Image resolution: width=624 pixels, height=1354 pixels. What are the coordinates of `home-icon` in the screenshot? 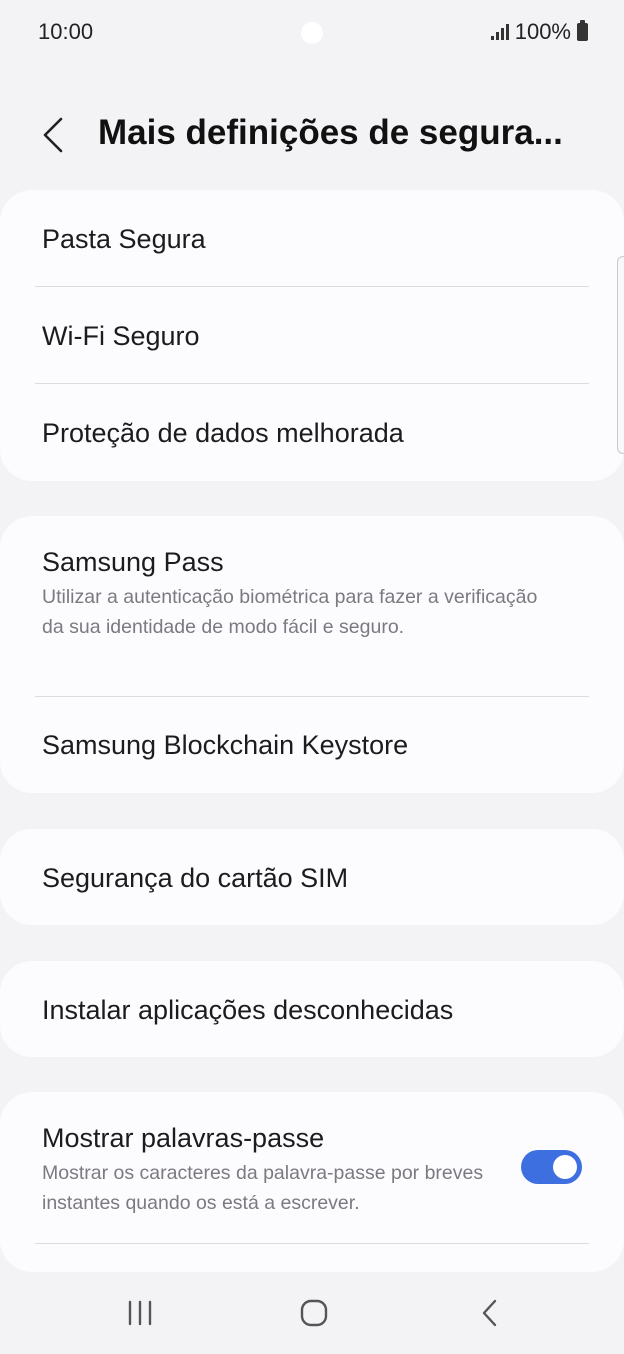 It's located at (314, 1313).